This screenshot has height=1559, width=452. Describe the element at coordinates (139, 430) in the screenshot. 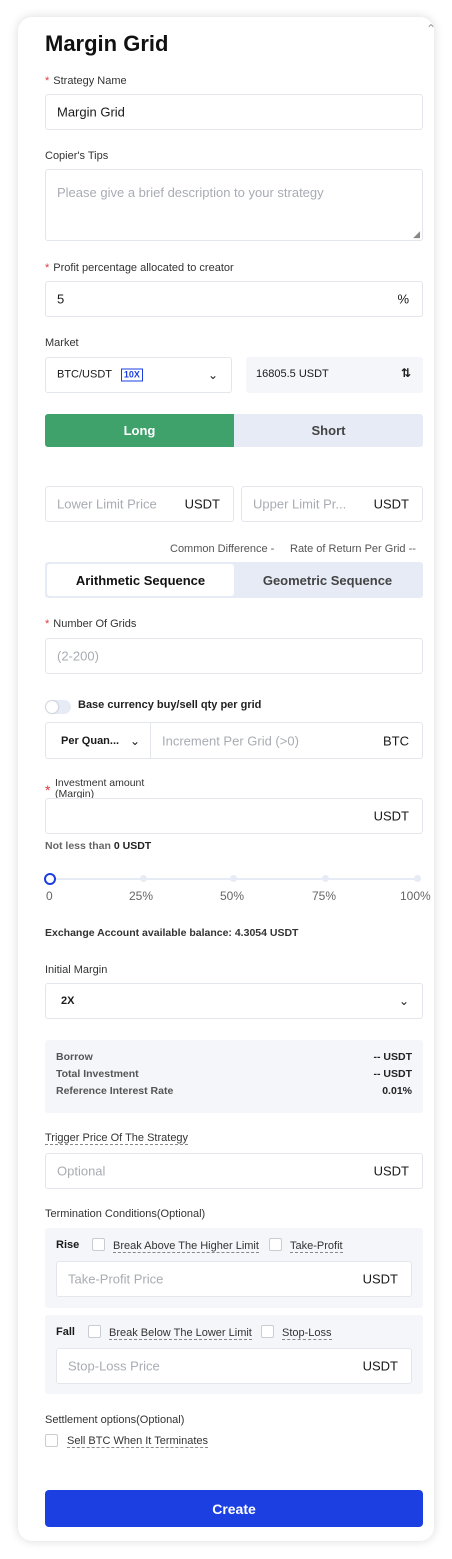

I see `long-tab: Long` at that location.